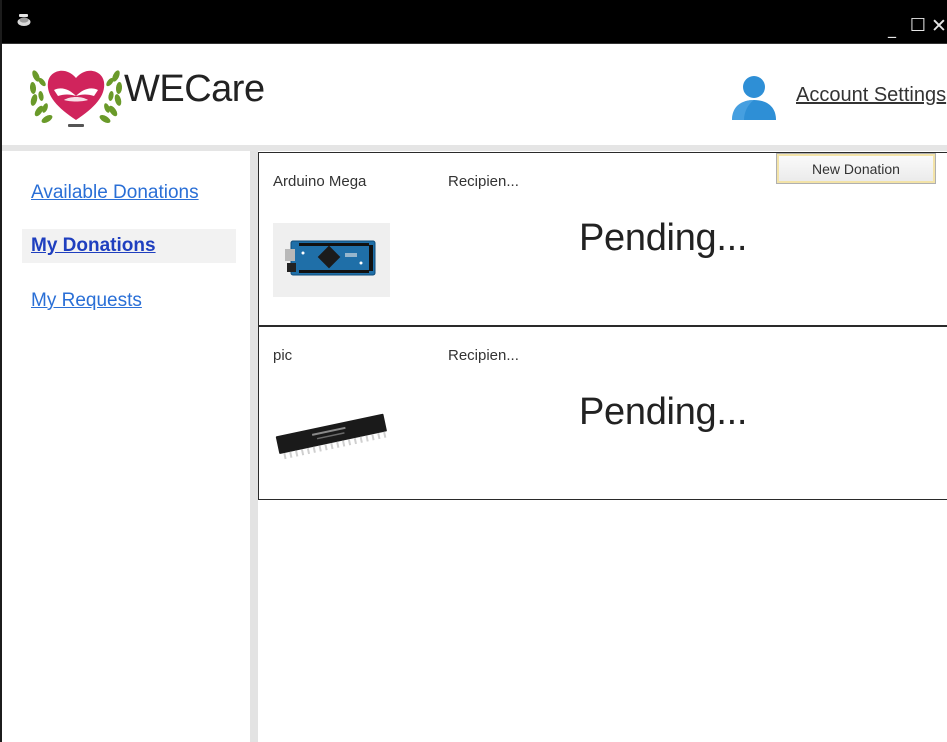  What do you see at coordinates (76, 98) in the screenshot?
I see `heart-hands-wreath-logo` at bounding box center [76, 98].